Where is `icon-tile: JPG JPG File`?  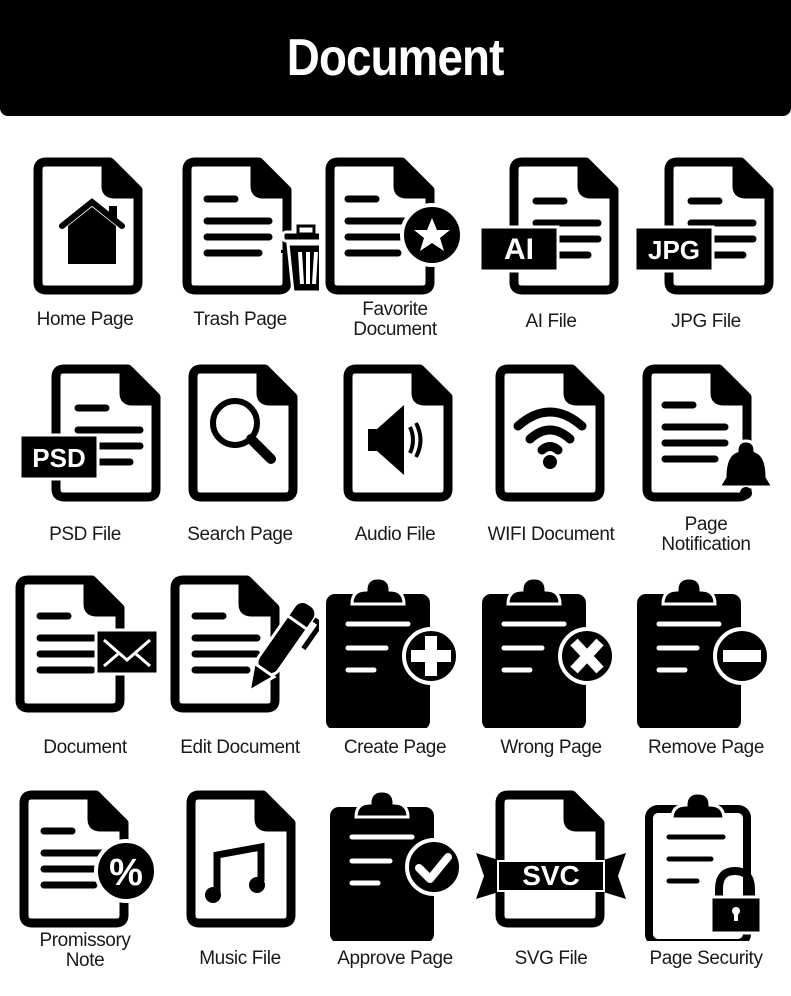 icon-tile: JPG JPG File is located at coordinates (706, 247).